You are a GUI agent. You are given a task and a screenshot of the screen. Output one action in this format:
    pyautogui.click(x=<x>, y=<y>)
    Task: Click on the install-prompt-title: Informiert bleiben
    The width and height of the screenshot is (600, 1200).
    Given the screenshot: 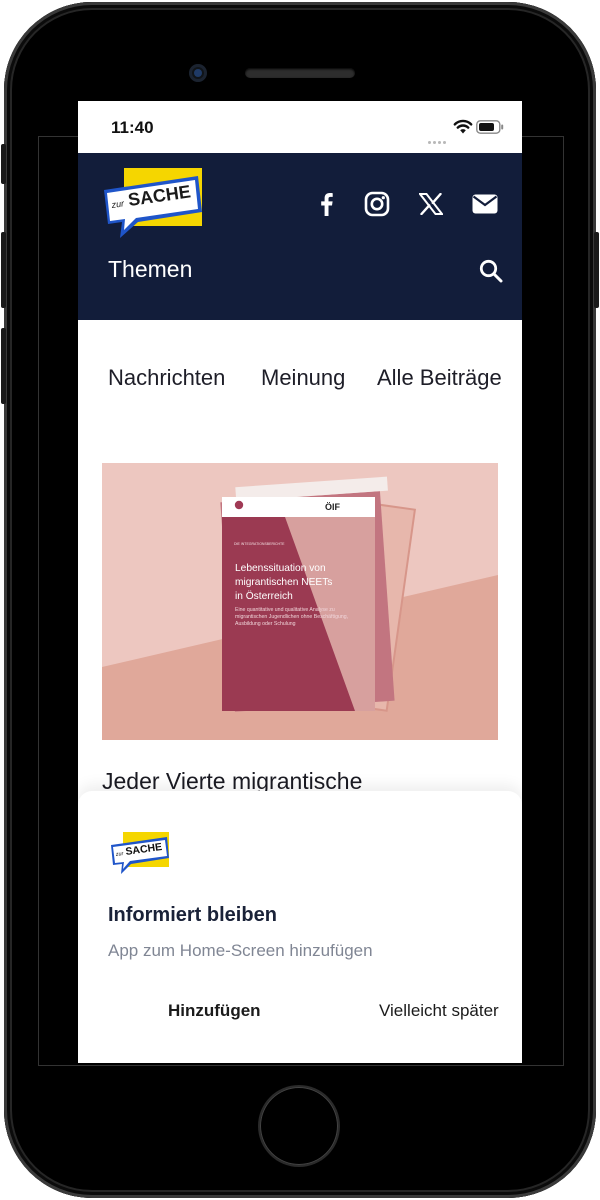 What is the action you would take?
    pyautogui.click(x=192, y=915)
    